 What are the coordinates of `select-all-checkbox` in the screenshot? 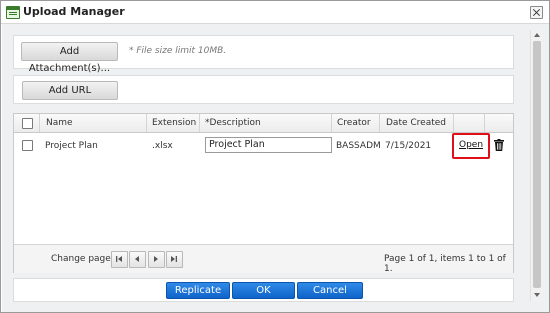 It's located at (27, 123).